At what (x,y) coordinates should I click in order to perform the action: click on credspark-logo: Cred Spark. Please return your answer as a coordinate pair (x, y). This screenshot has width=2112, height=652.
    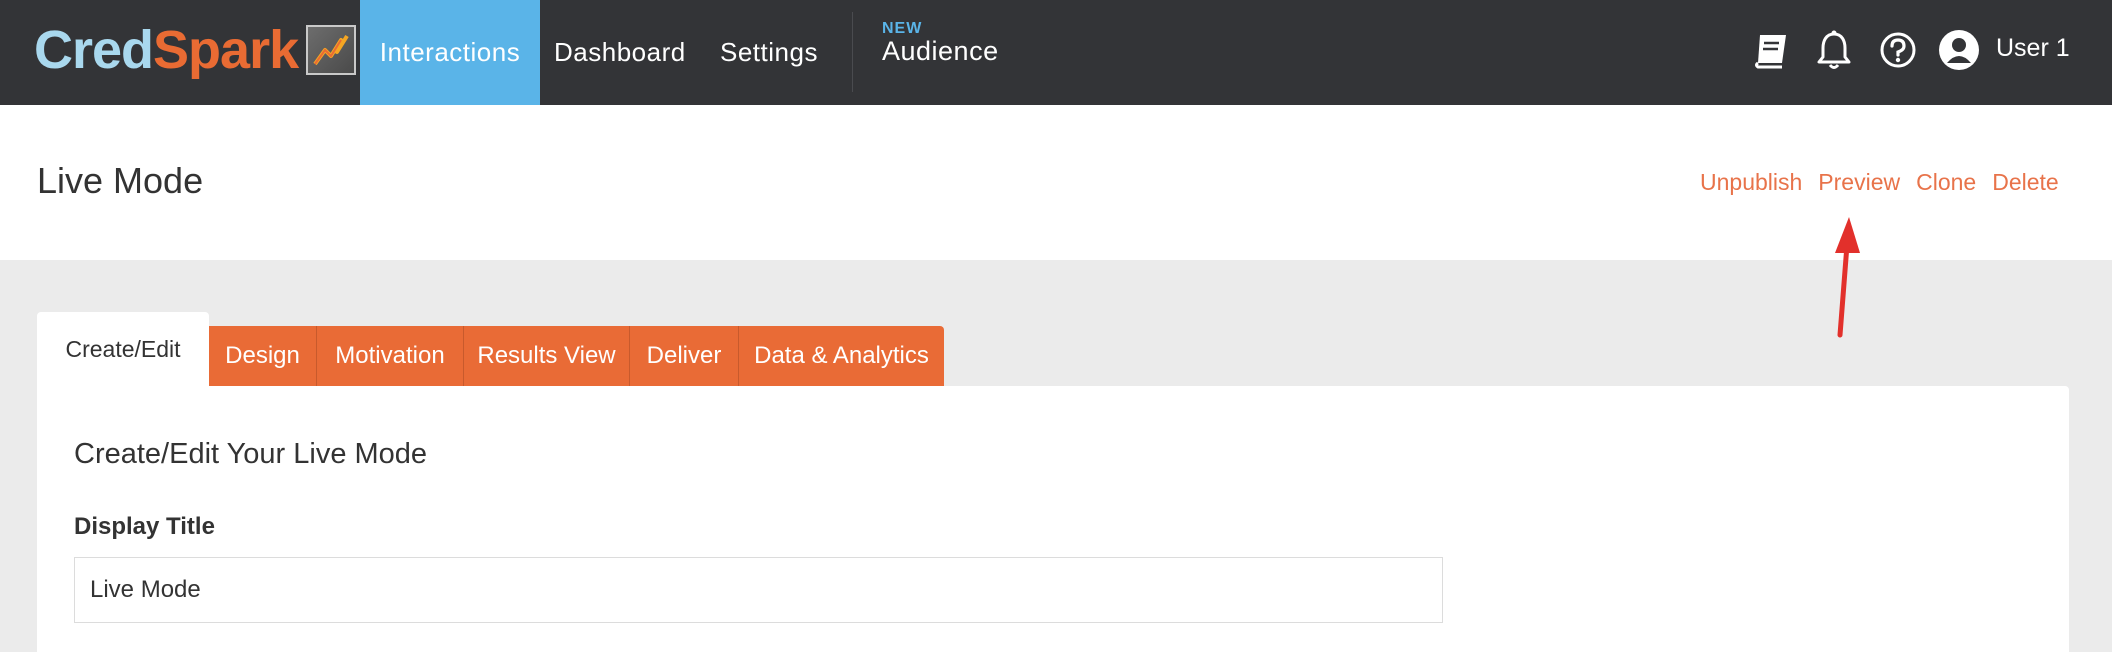
    Looking at the image, I should click on (195, 50).